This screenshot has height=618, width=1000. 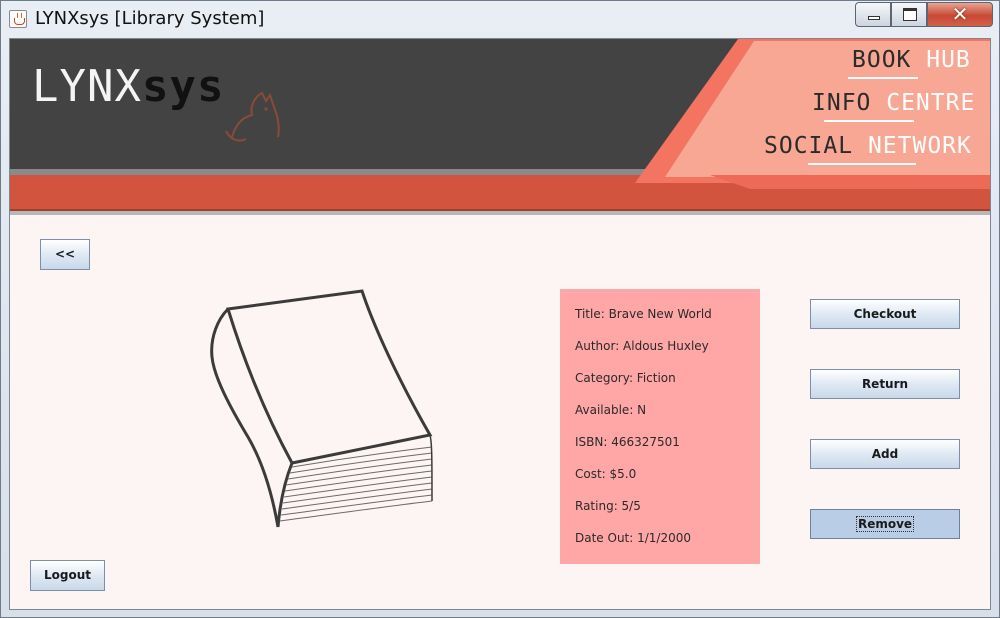 What do you see at coordinates (321, 408) in the screenshot?
I see `book-illustration` at bounding box center [321, 408].